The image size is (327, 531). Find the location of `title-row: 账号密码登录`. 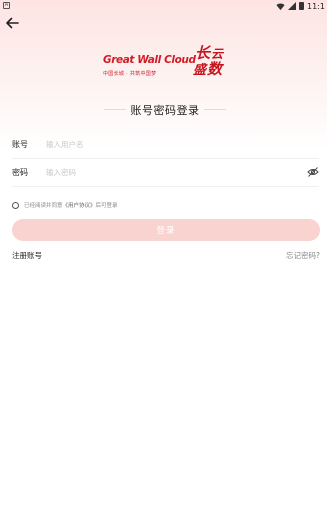

title-row: 账号密码登录 is located at coordinates (165, 109).